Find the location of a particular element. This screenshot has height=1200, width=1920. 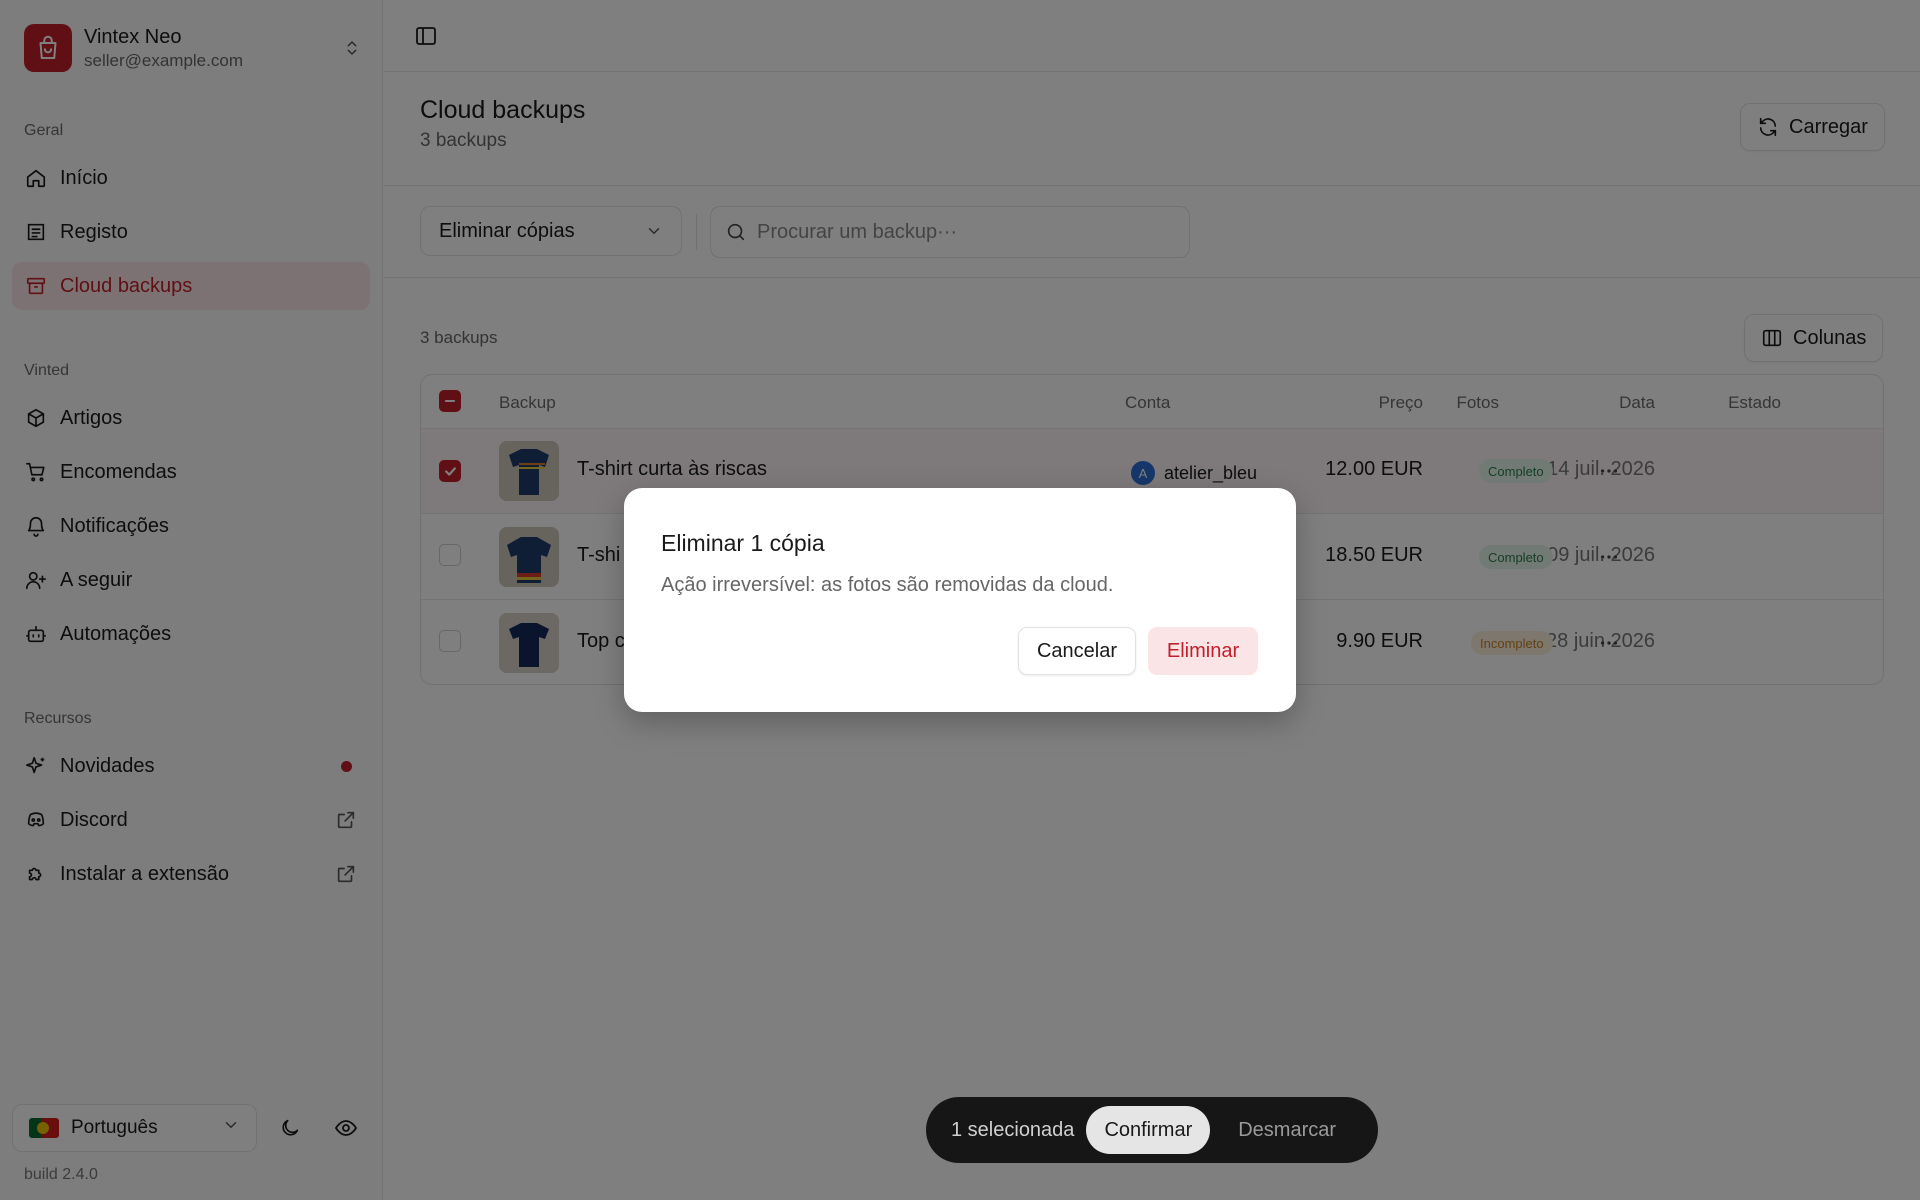

cancel-button: Cancelar is located at coordinates (1077, 651).